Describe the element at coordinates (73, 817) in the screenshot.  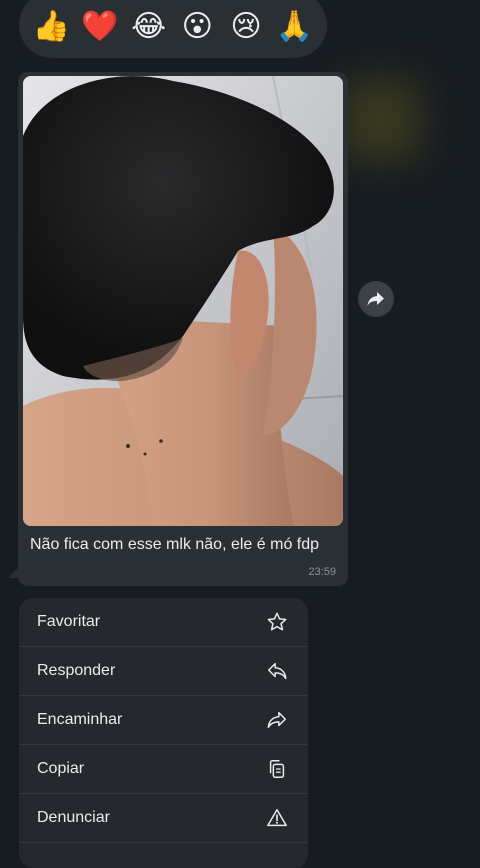
I see `menu-item-label: Denunciar` at that location.